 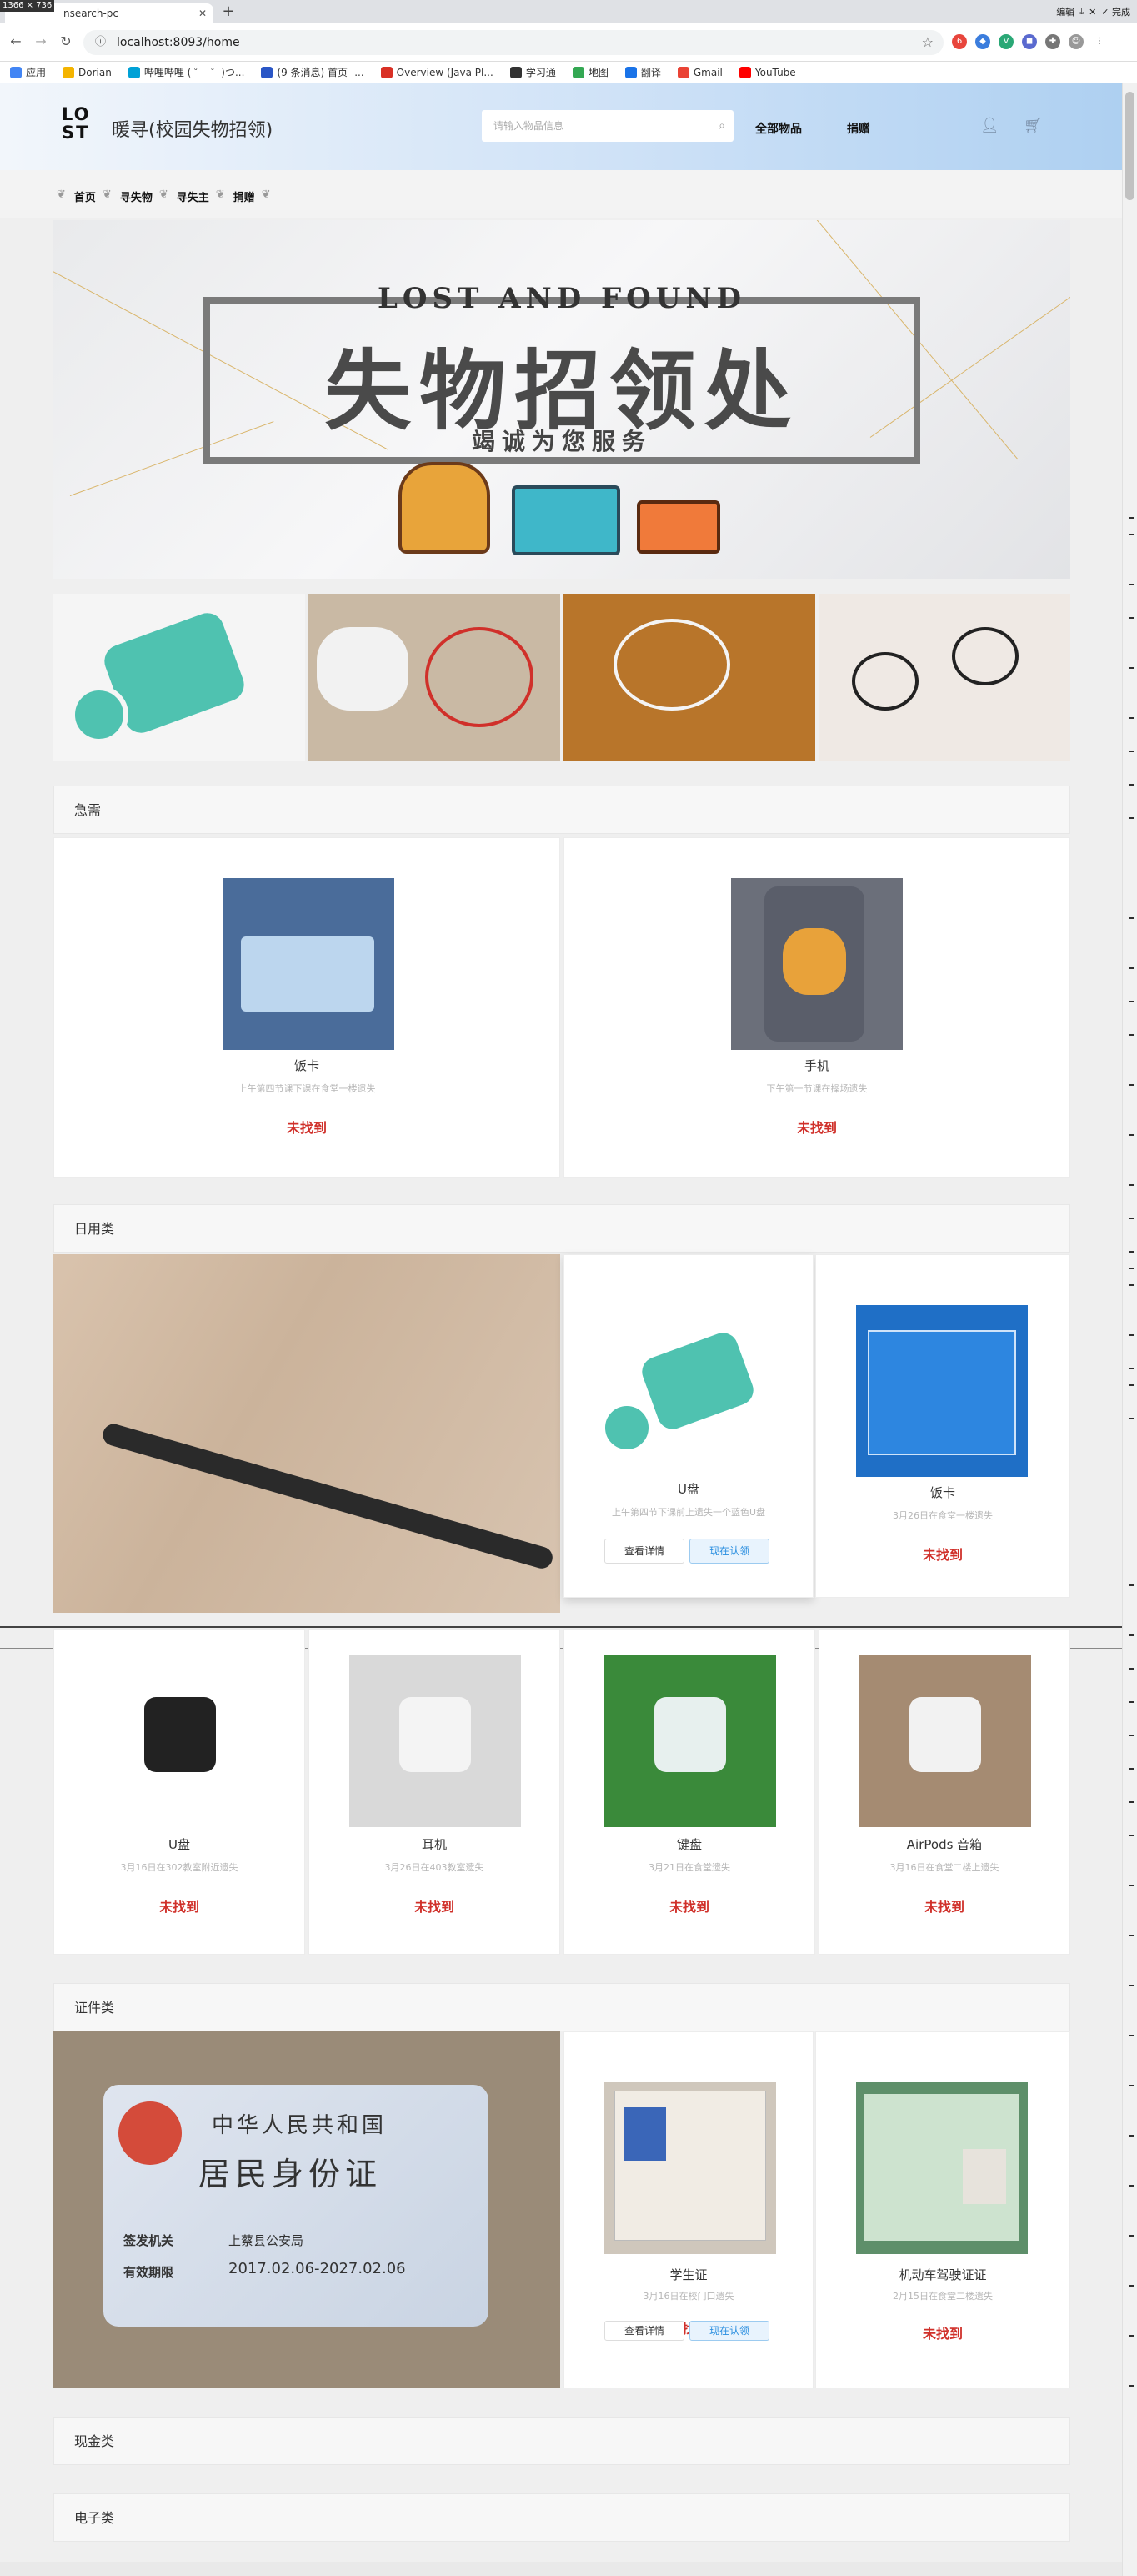 I want to click on item-title: 键盘, so click(x=689, y=1844).